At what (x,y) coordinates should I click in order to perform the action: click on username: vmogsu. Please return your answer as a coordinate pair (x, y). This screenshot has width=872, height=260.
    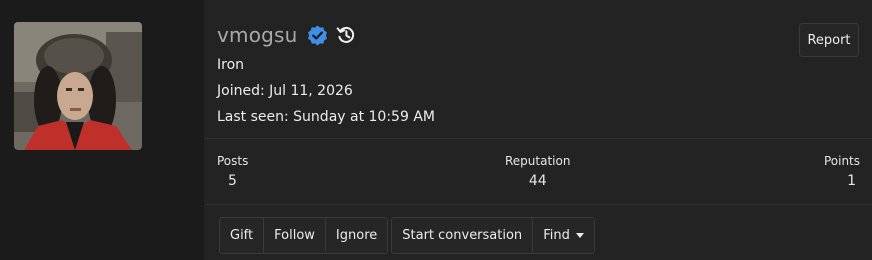
    Looking at the image, I should click on (257, 35).